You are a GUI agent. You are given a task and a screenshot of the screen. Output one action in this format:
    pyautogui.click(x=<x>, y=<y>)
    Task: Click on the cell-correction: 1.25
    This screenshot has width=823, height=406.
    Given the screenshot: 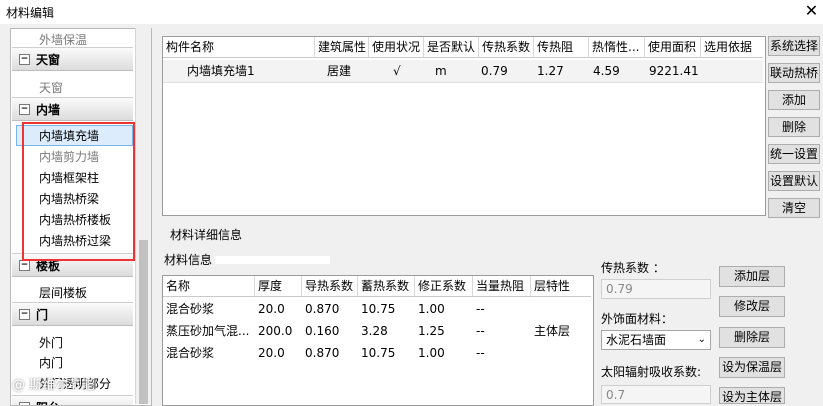 What is the action you would take?
    pyautogui.click(x=431, y=331)
    